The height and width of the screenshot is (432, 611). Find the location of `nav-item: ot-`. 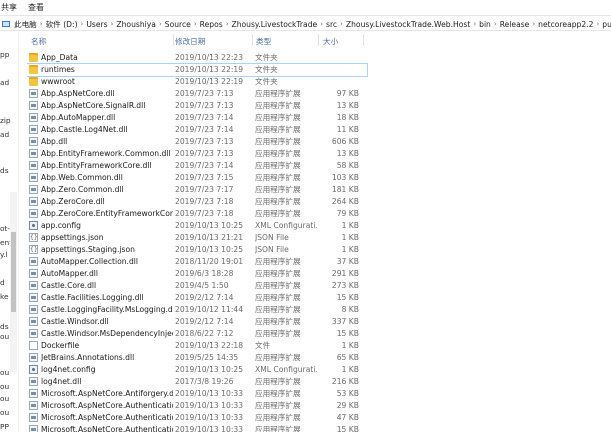

nav-item: ot- is located at coordinates (5, 228).